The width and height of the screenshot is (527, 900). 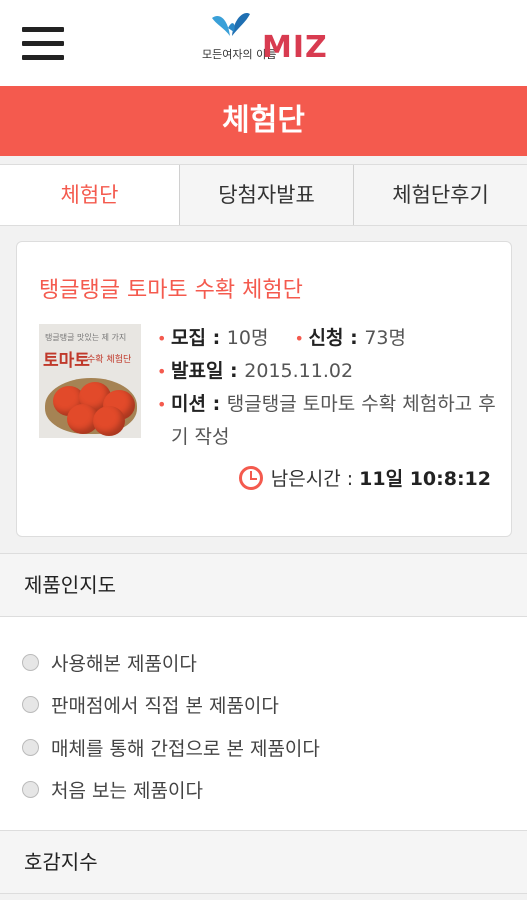 I want to click on tab-winners: 당첨자발표, so click(x=267, y=195).